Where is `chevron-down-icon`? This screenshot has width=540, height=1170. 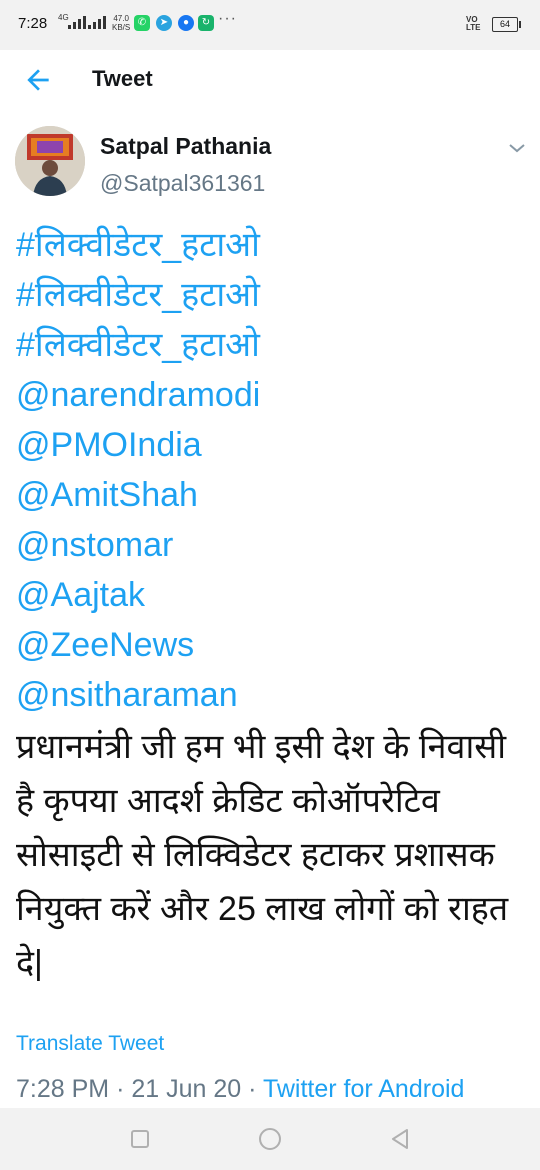
chevron-down-icon is located at coordinates (517, 148).